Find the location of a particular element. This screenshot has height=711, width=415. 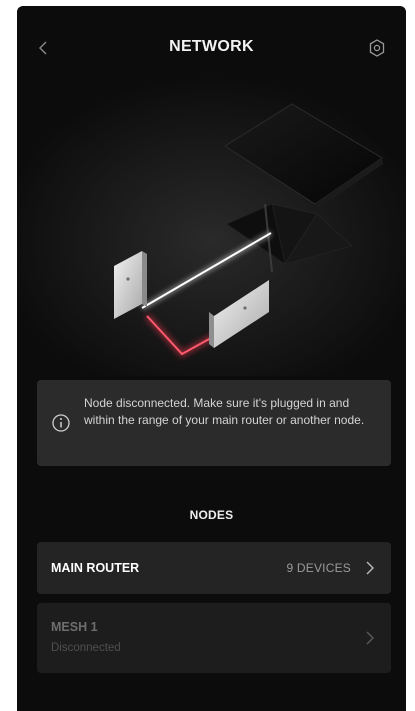

node-mesh-1: MESH 1 Disconnected is located at coordinates (214, 638).